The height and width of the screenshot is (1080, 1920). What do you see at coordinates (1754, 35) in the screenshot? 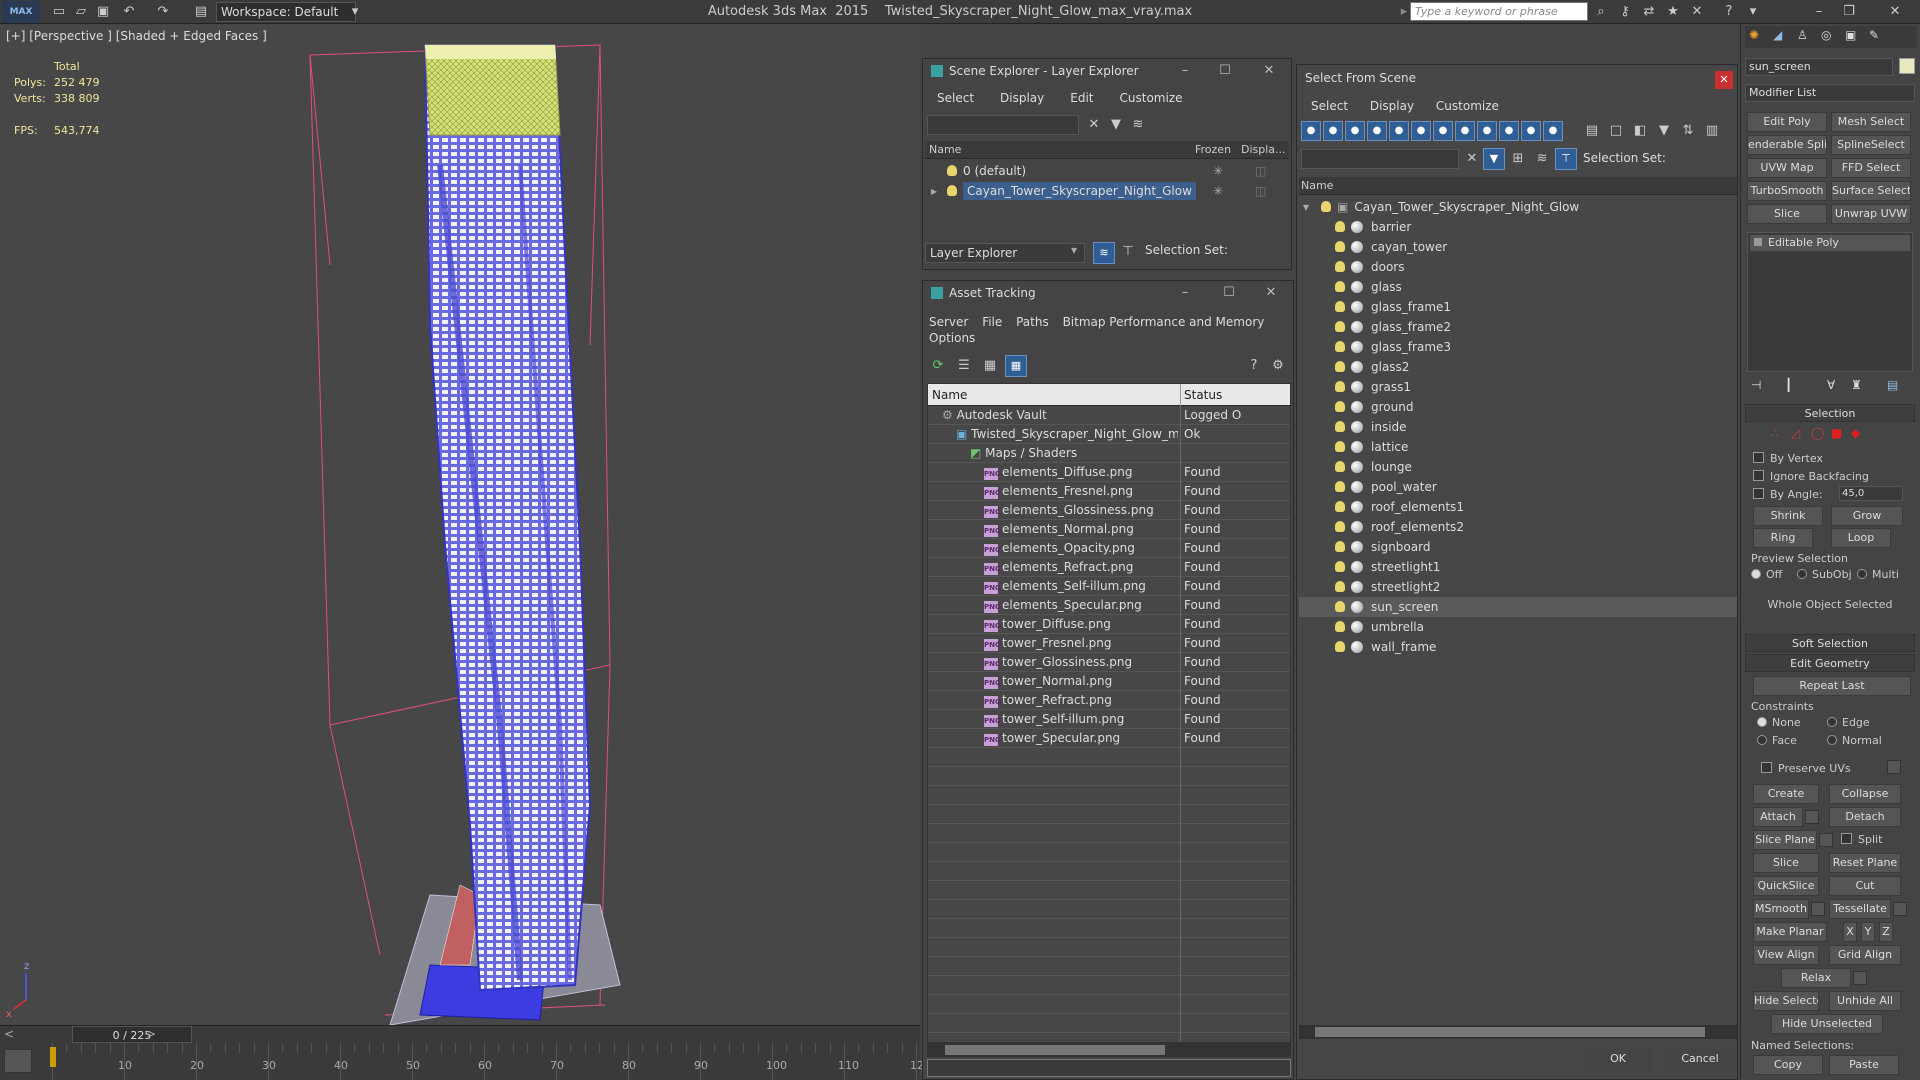
I see `create-tab-icon: ✺` at bounding box center [1754, 35].